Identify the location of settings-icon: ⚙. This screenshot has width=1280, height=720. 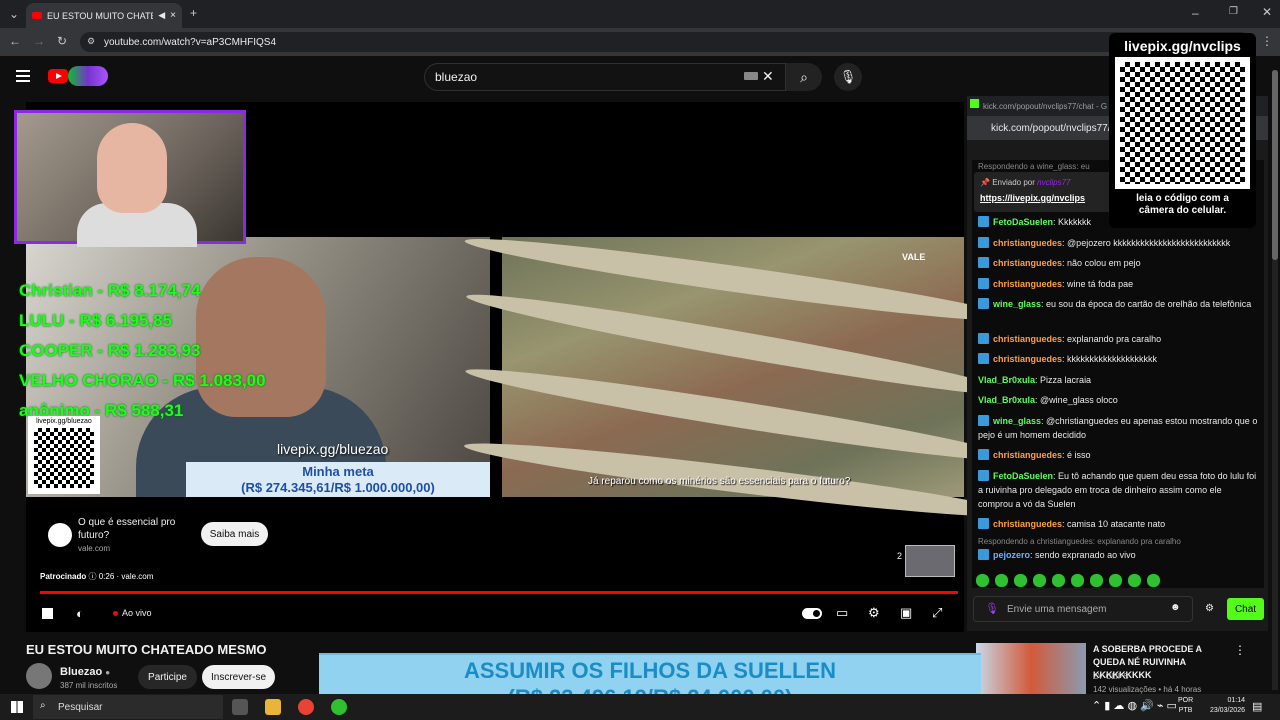
(874, 613).